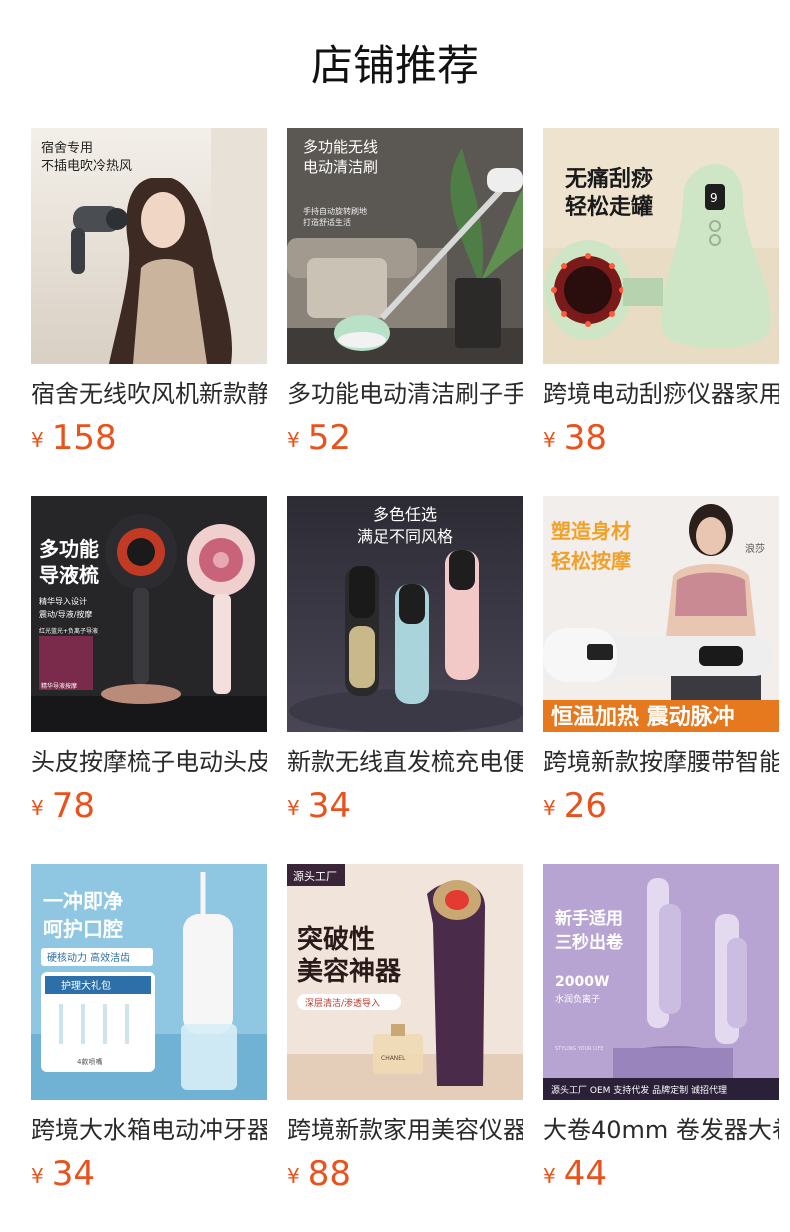 The width and height of the screenshot is (790, 1232). What do you see at coordinates (577, 999) in the screenshot?
I see `overlay-text: 水润负离子` at bounding box center [577, 999].